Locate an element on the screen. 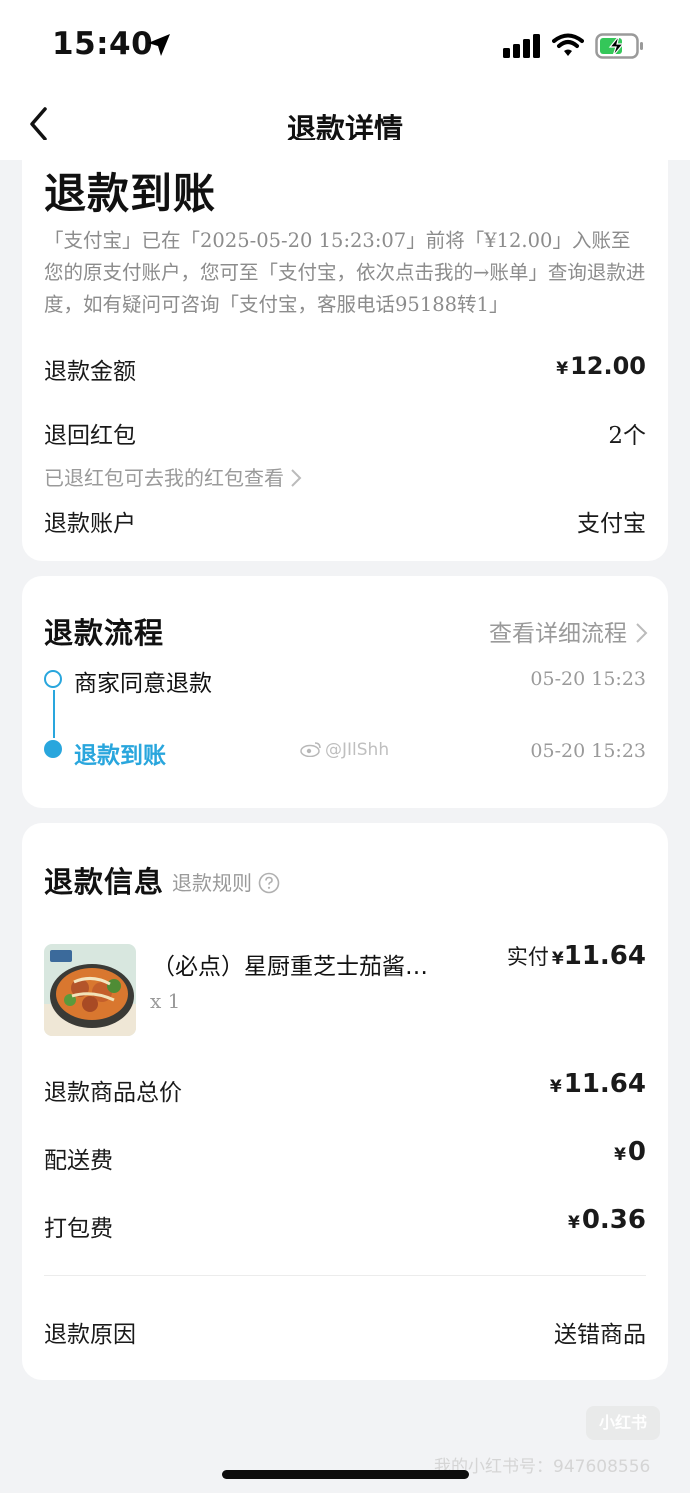  step-label-active: 退款到账 is located at coordinates (120, 756).